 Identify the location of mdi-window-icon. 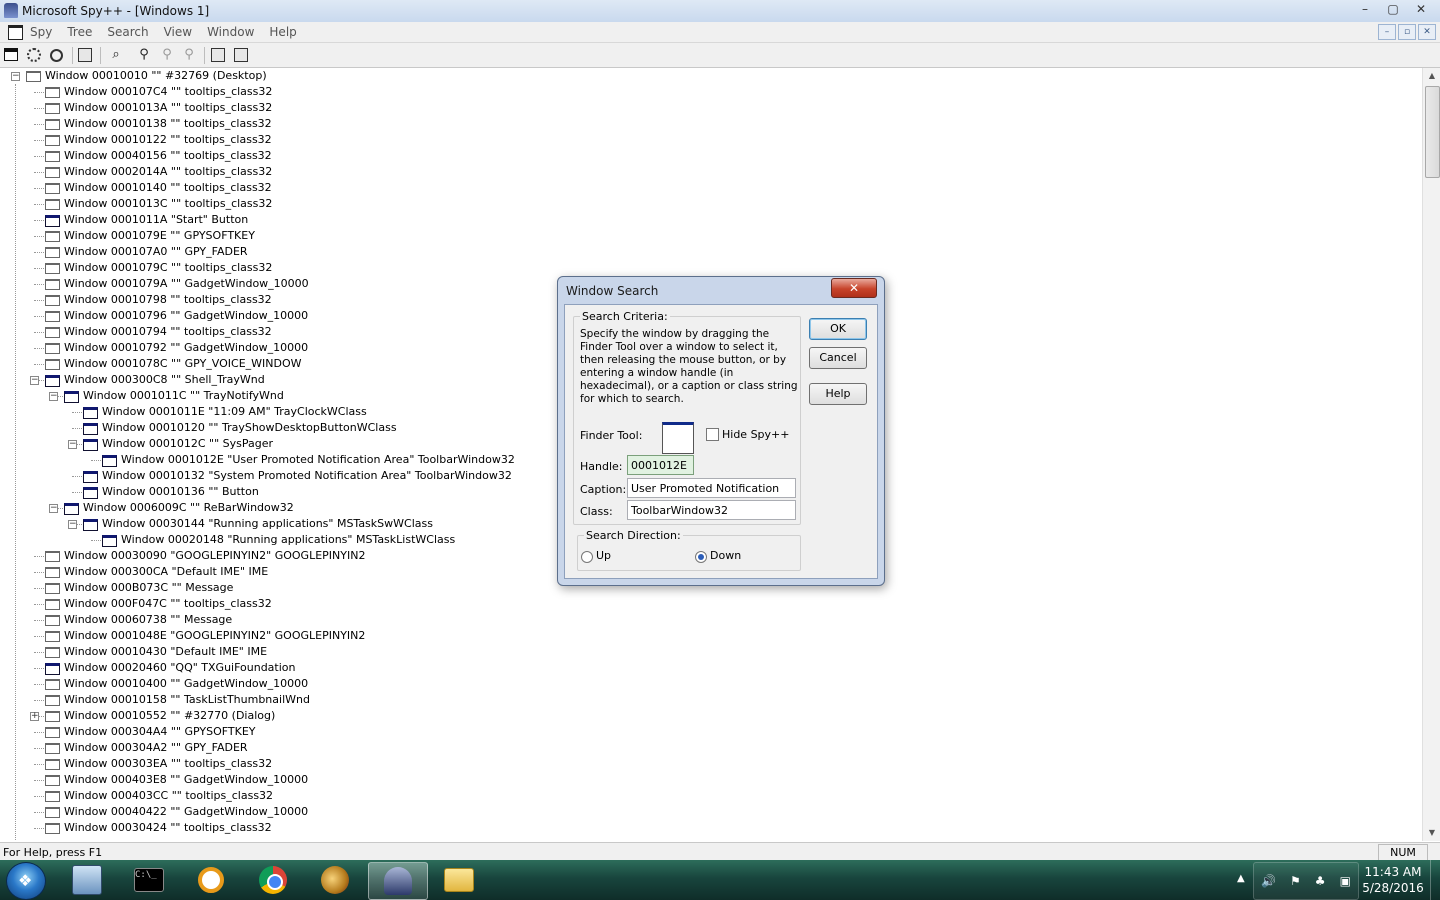
(15, 32).